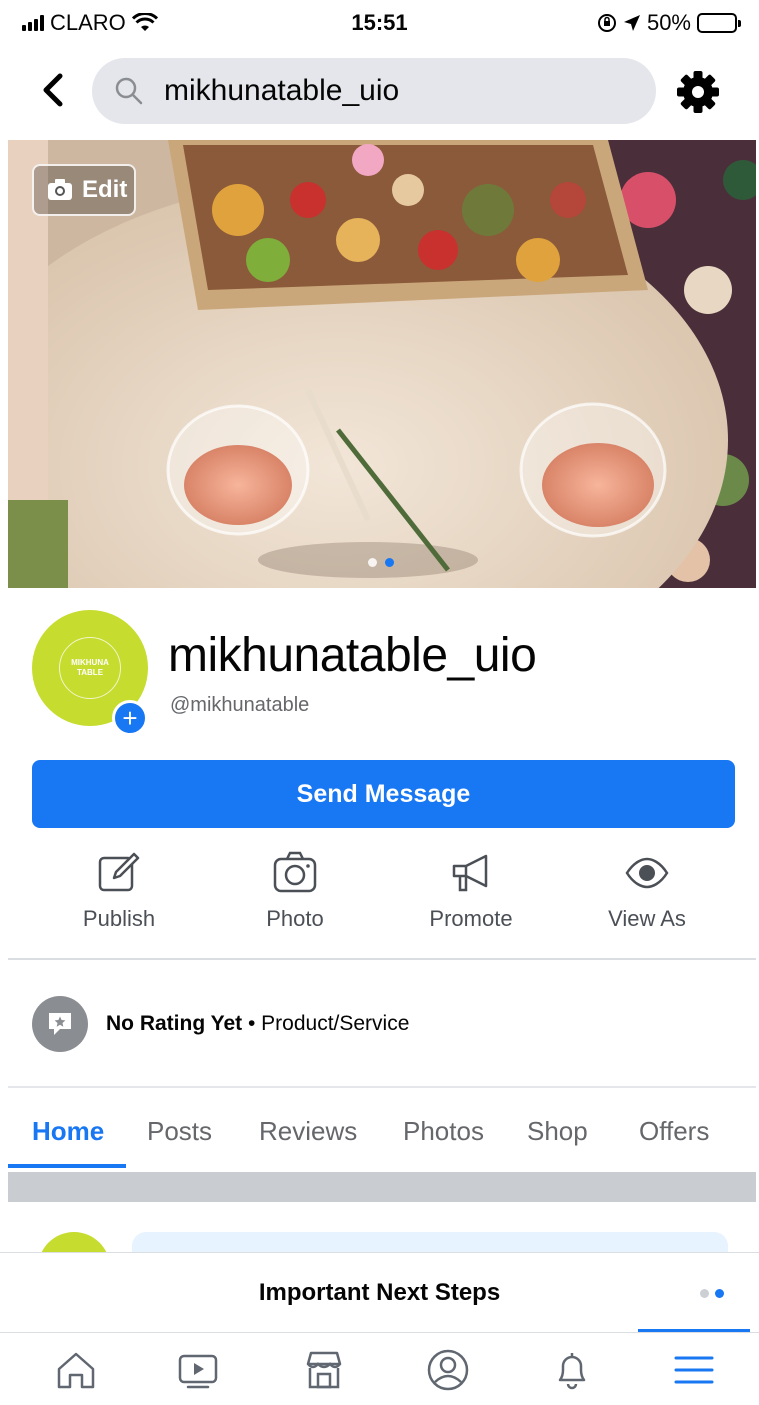  I want to click on nav-watch, so click(198, 1369).